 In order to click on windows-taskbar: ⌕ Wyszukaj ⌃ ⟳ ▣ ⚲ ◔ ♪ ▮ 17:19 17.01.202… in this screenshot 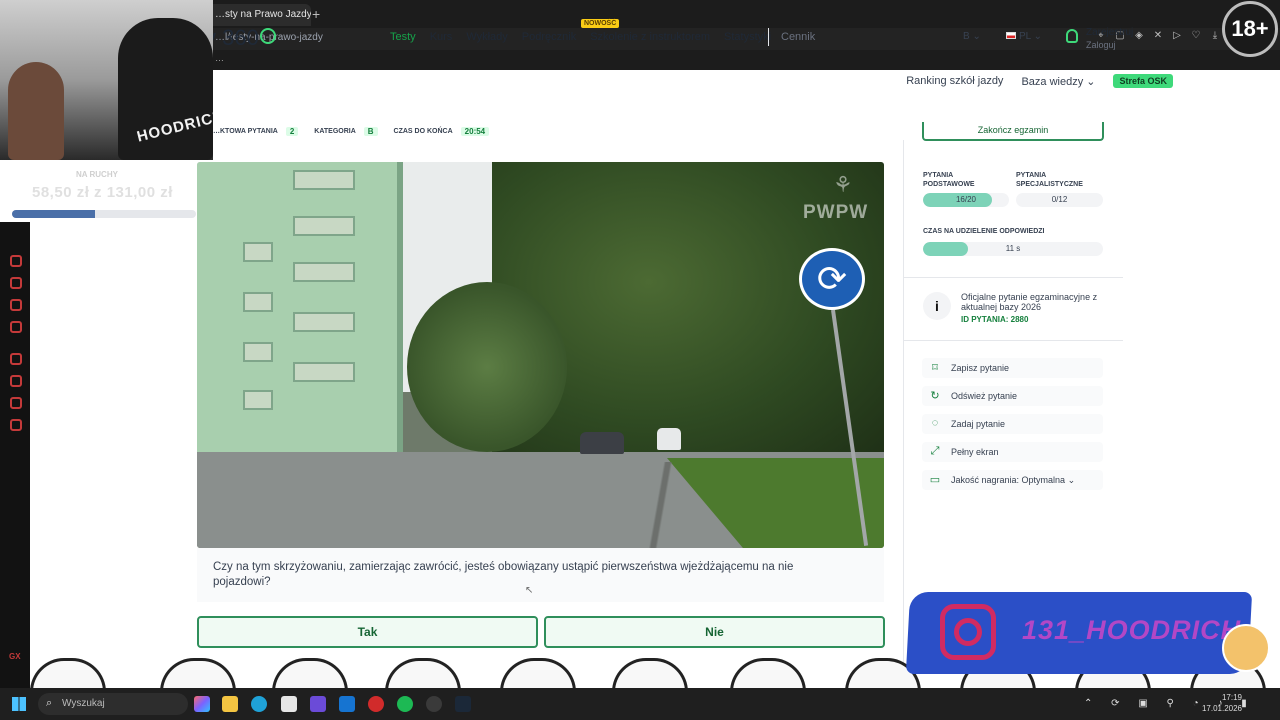, I will do `click(640, 704)`.